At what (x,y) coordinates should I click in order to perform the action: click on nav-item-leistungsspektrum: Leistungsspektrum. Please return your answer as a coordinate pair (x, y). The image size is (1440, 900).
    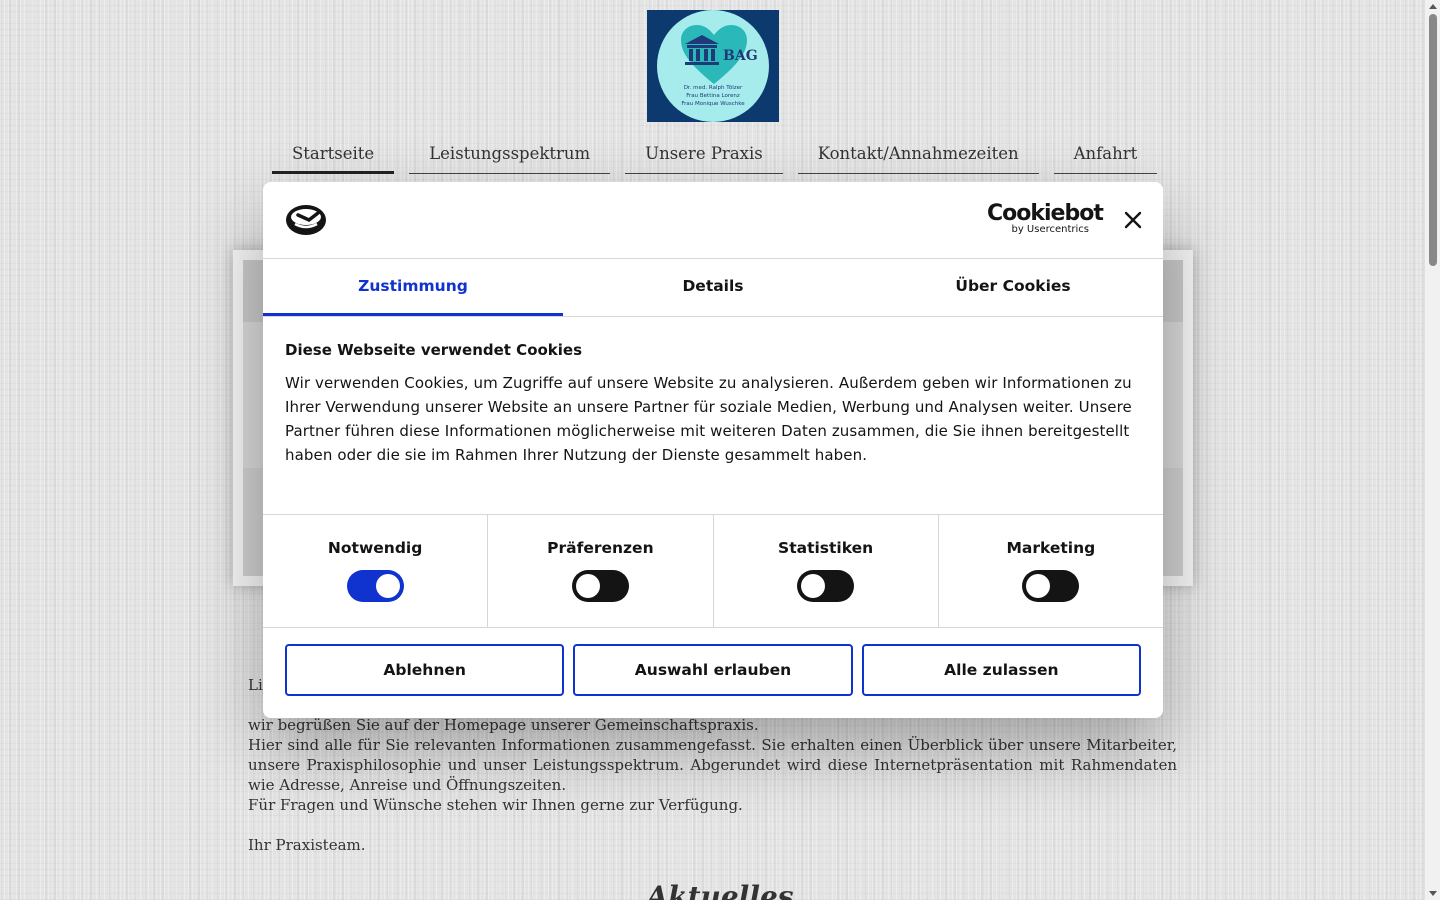
    Looking at the image, I should click on (510, 158).